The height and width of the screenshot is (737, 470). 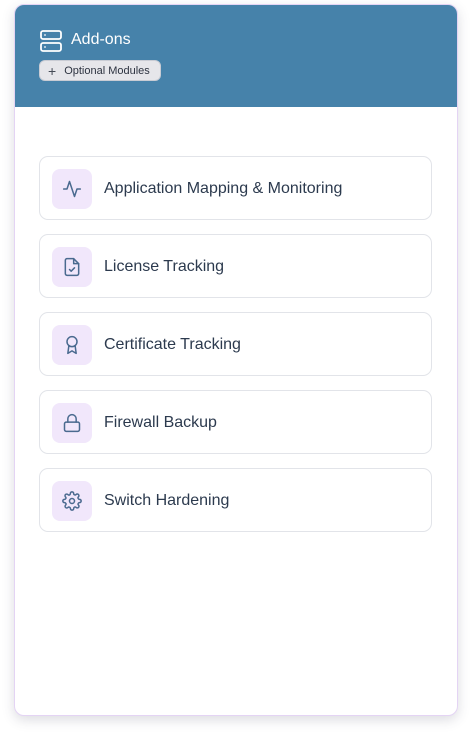 I want to click on optional-modules-label: Optional Modules, so click(x=107, y=70).